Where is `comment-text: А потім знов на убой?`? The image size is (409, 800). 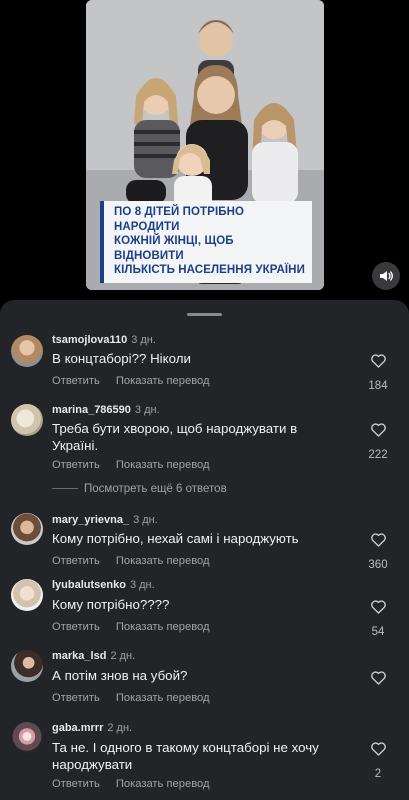 comment-text: А потім знов на убой? is located at coordinates (120, 675).